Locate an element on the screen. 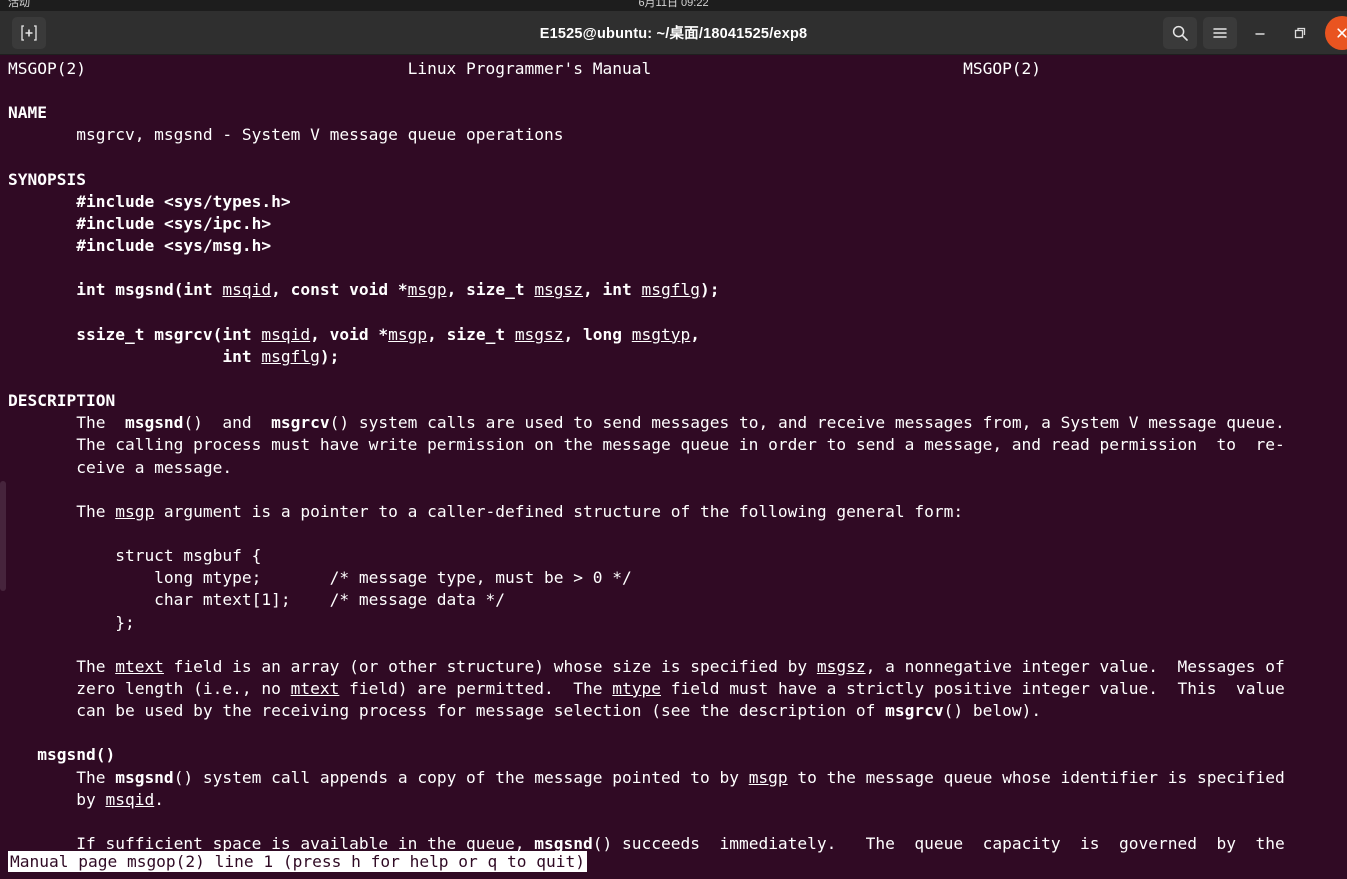 Image resolution: width=1347 pixels, height=879 pixels. man-bold: msgsnd is located at coordinates (154, 423).